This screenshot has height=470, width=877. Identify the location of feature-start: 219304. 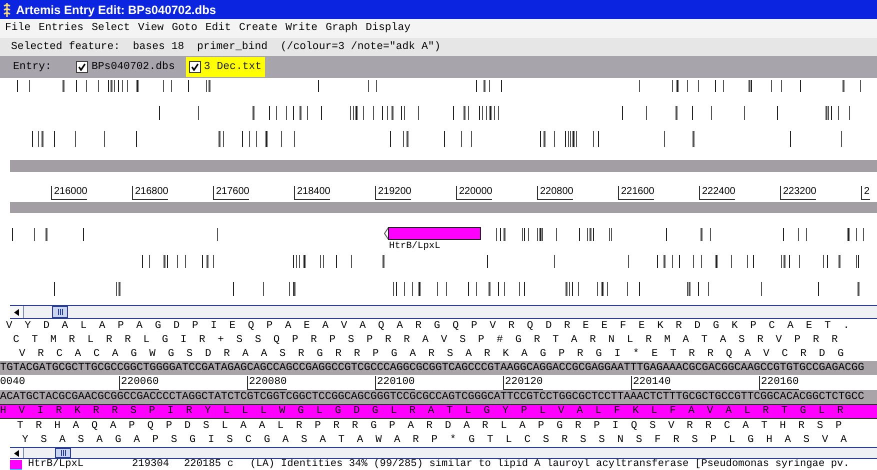
(151, 464).